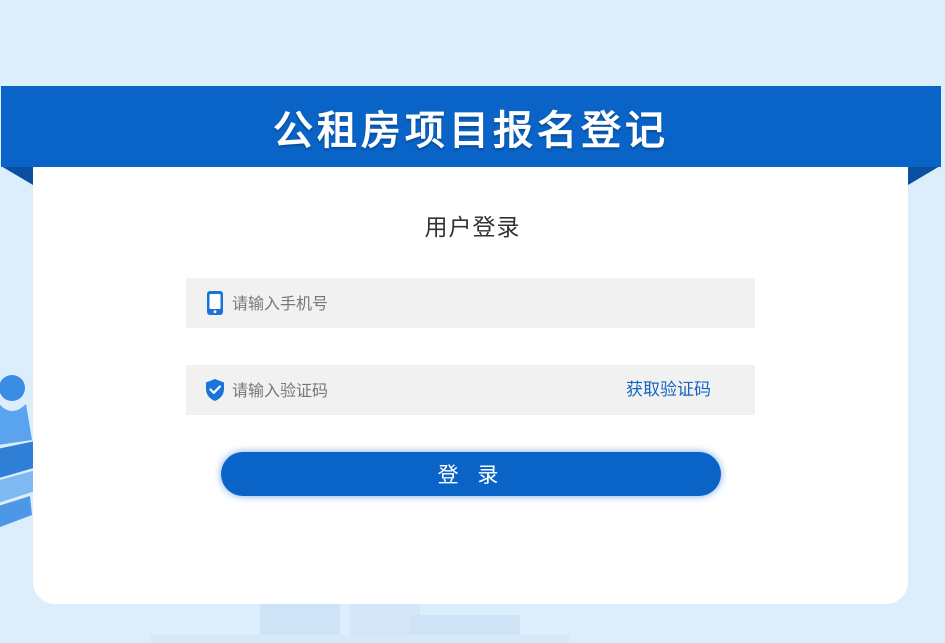 Image resolution: width=945 pixels, height=643 pixels. Describe the element at coordinates (471, 130) in the screenshot. I see `banner-title: 公租房项目报名登记` at that location.